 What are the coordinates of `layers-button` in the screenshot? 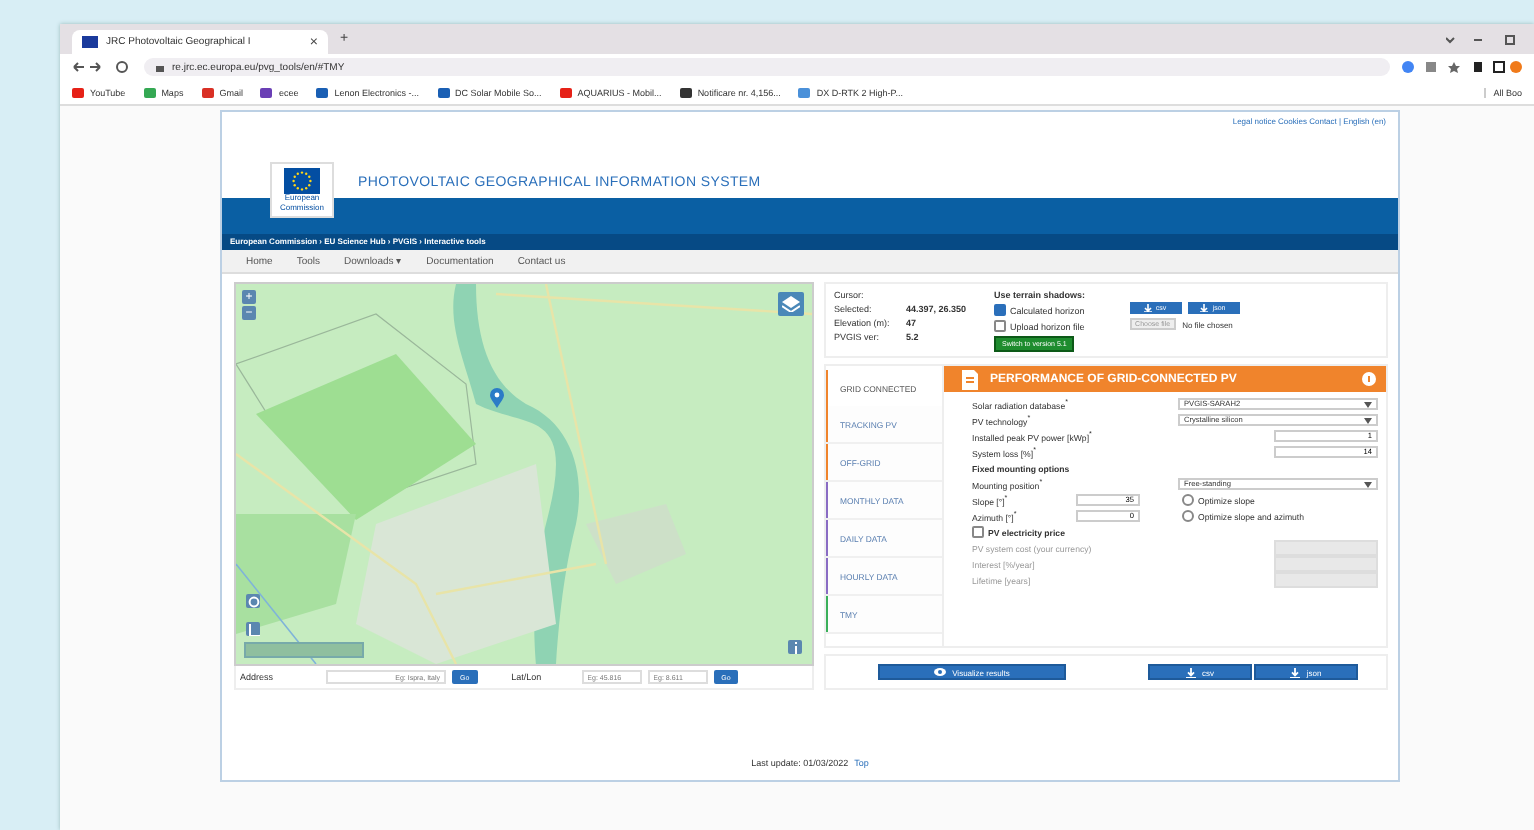 It's located at (791, 304).